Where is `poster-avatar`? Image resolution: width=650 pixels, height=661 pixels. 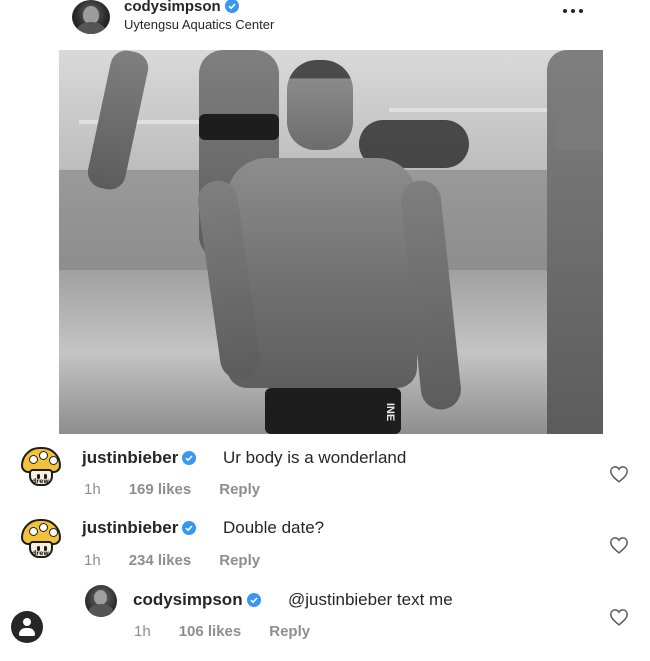 poster-avatar is located at coordinates (91, 17).